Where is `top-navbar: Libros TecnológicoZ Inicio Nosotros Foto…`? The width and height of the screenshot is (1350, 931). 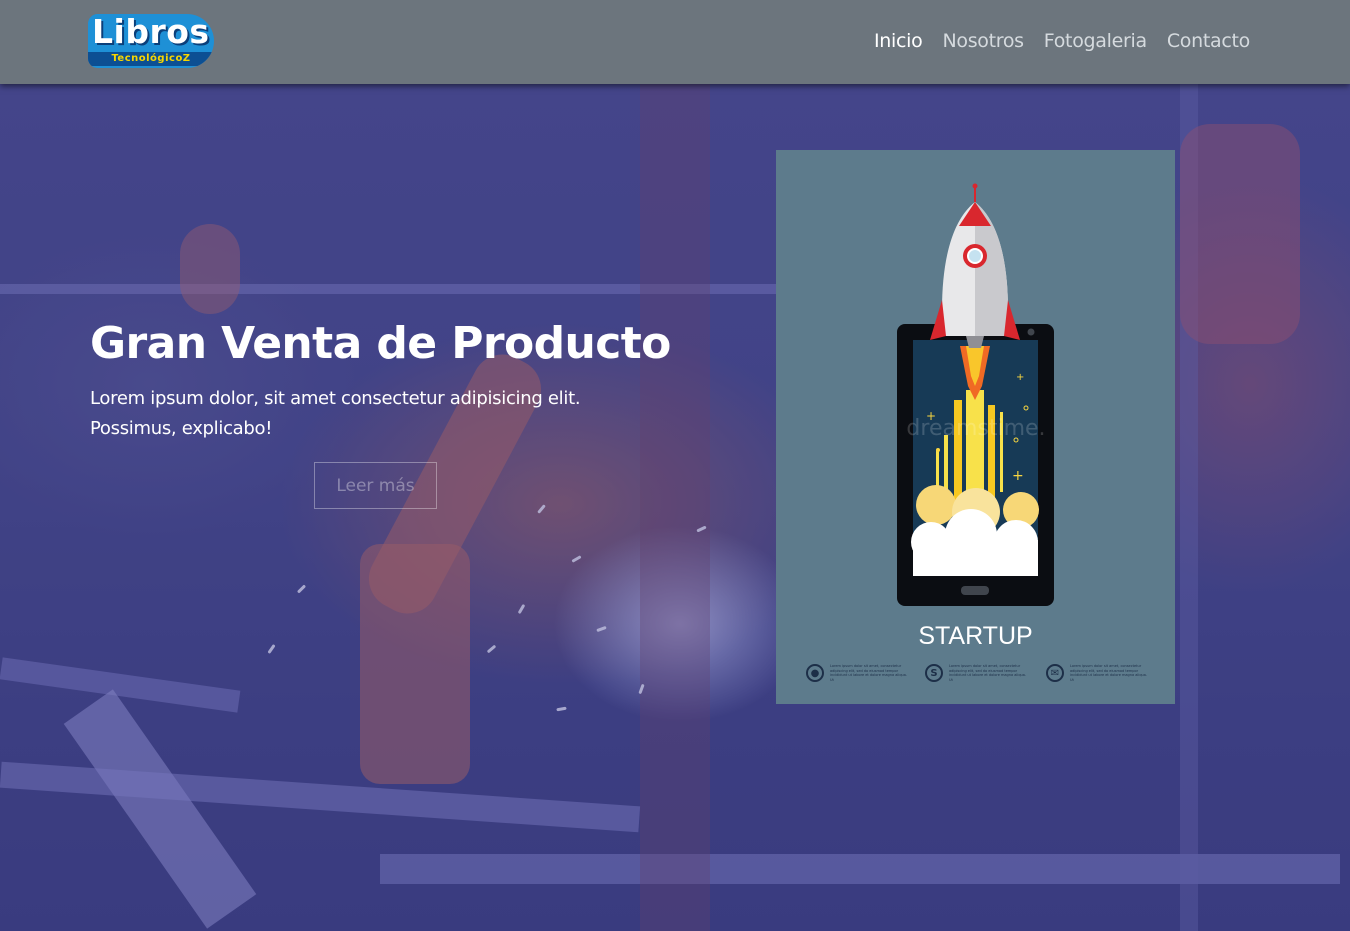
top-navbar: Libros TecnológicoZ Inicio Nosotros Foto… is located at coordinates (675, 42).